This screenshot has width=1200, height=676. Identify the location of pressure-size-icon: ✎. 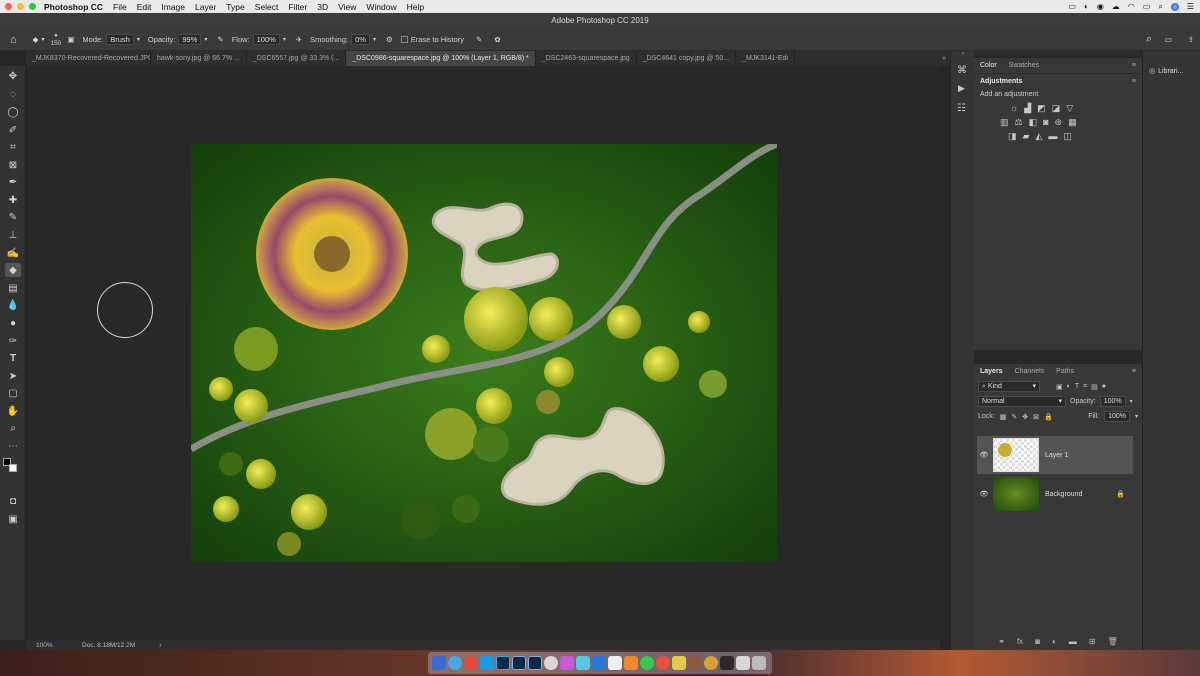
(479, 39).